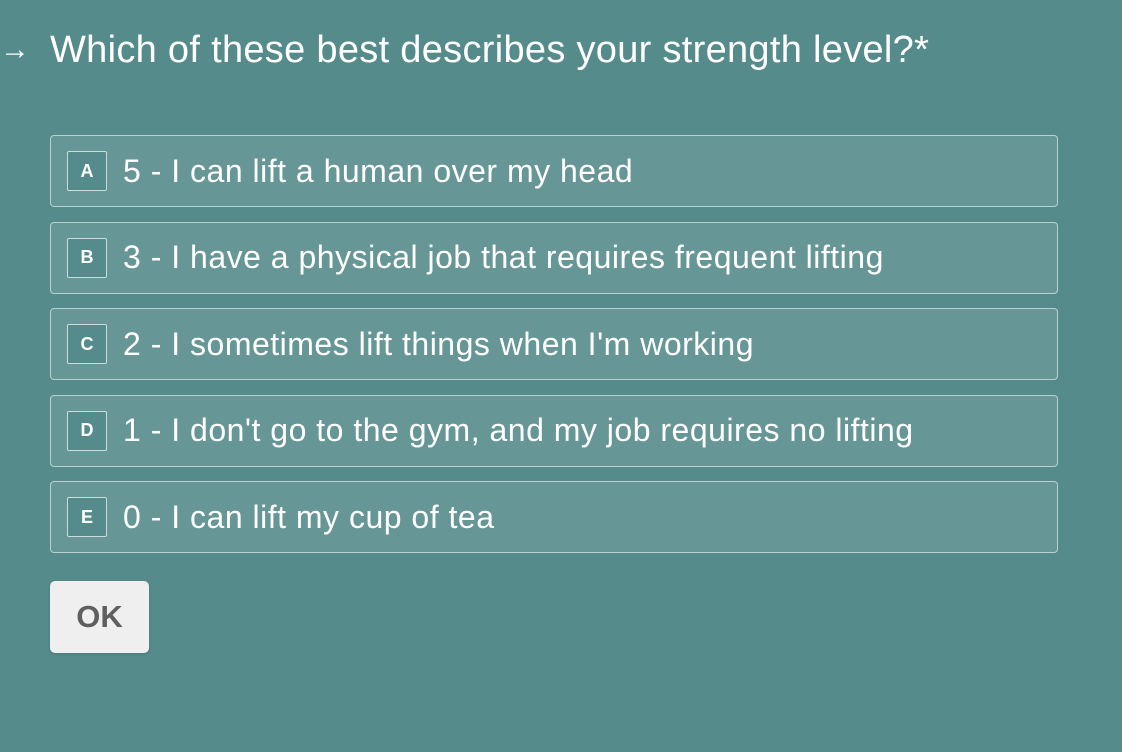  What do you see at coordinates (87, 171) in the screenshot?
I see `option-key-a: A` at bounding box center [87, 171].